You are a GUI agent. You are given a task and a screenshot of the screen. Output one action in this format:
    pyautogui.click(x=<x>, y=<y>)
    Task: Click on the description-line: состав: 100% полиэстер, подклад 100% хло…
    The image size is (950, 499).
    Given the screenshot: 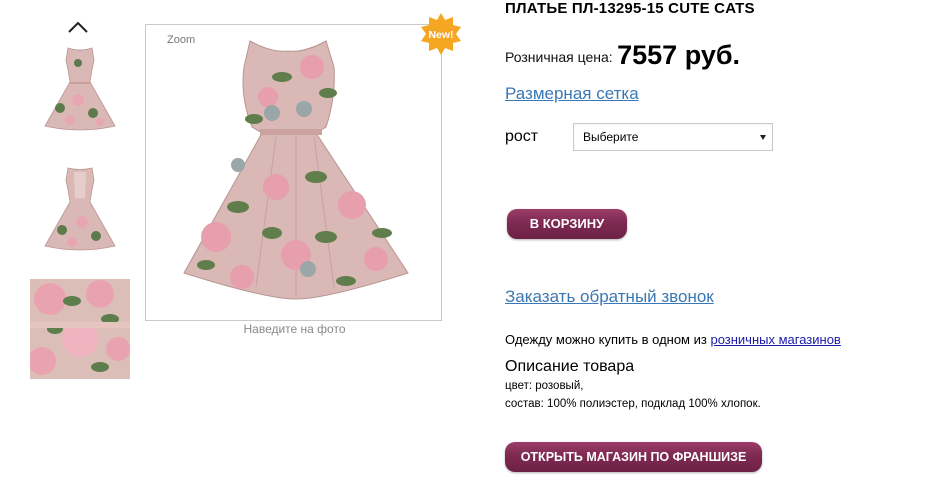 What is the action you would take?
    pyautogui.click(x=633, y=404)
    